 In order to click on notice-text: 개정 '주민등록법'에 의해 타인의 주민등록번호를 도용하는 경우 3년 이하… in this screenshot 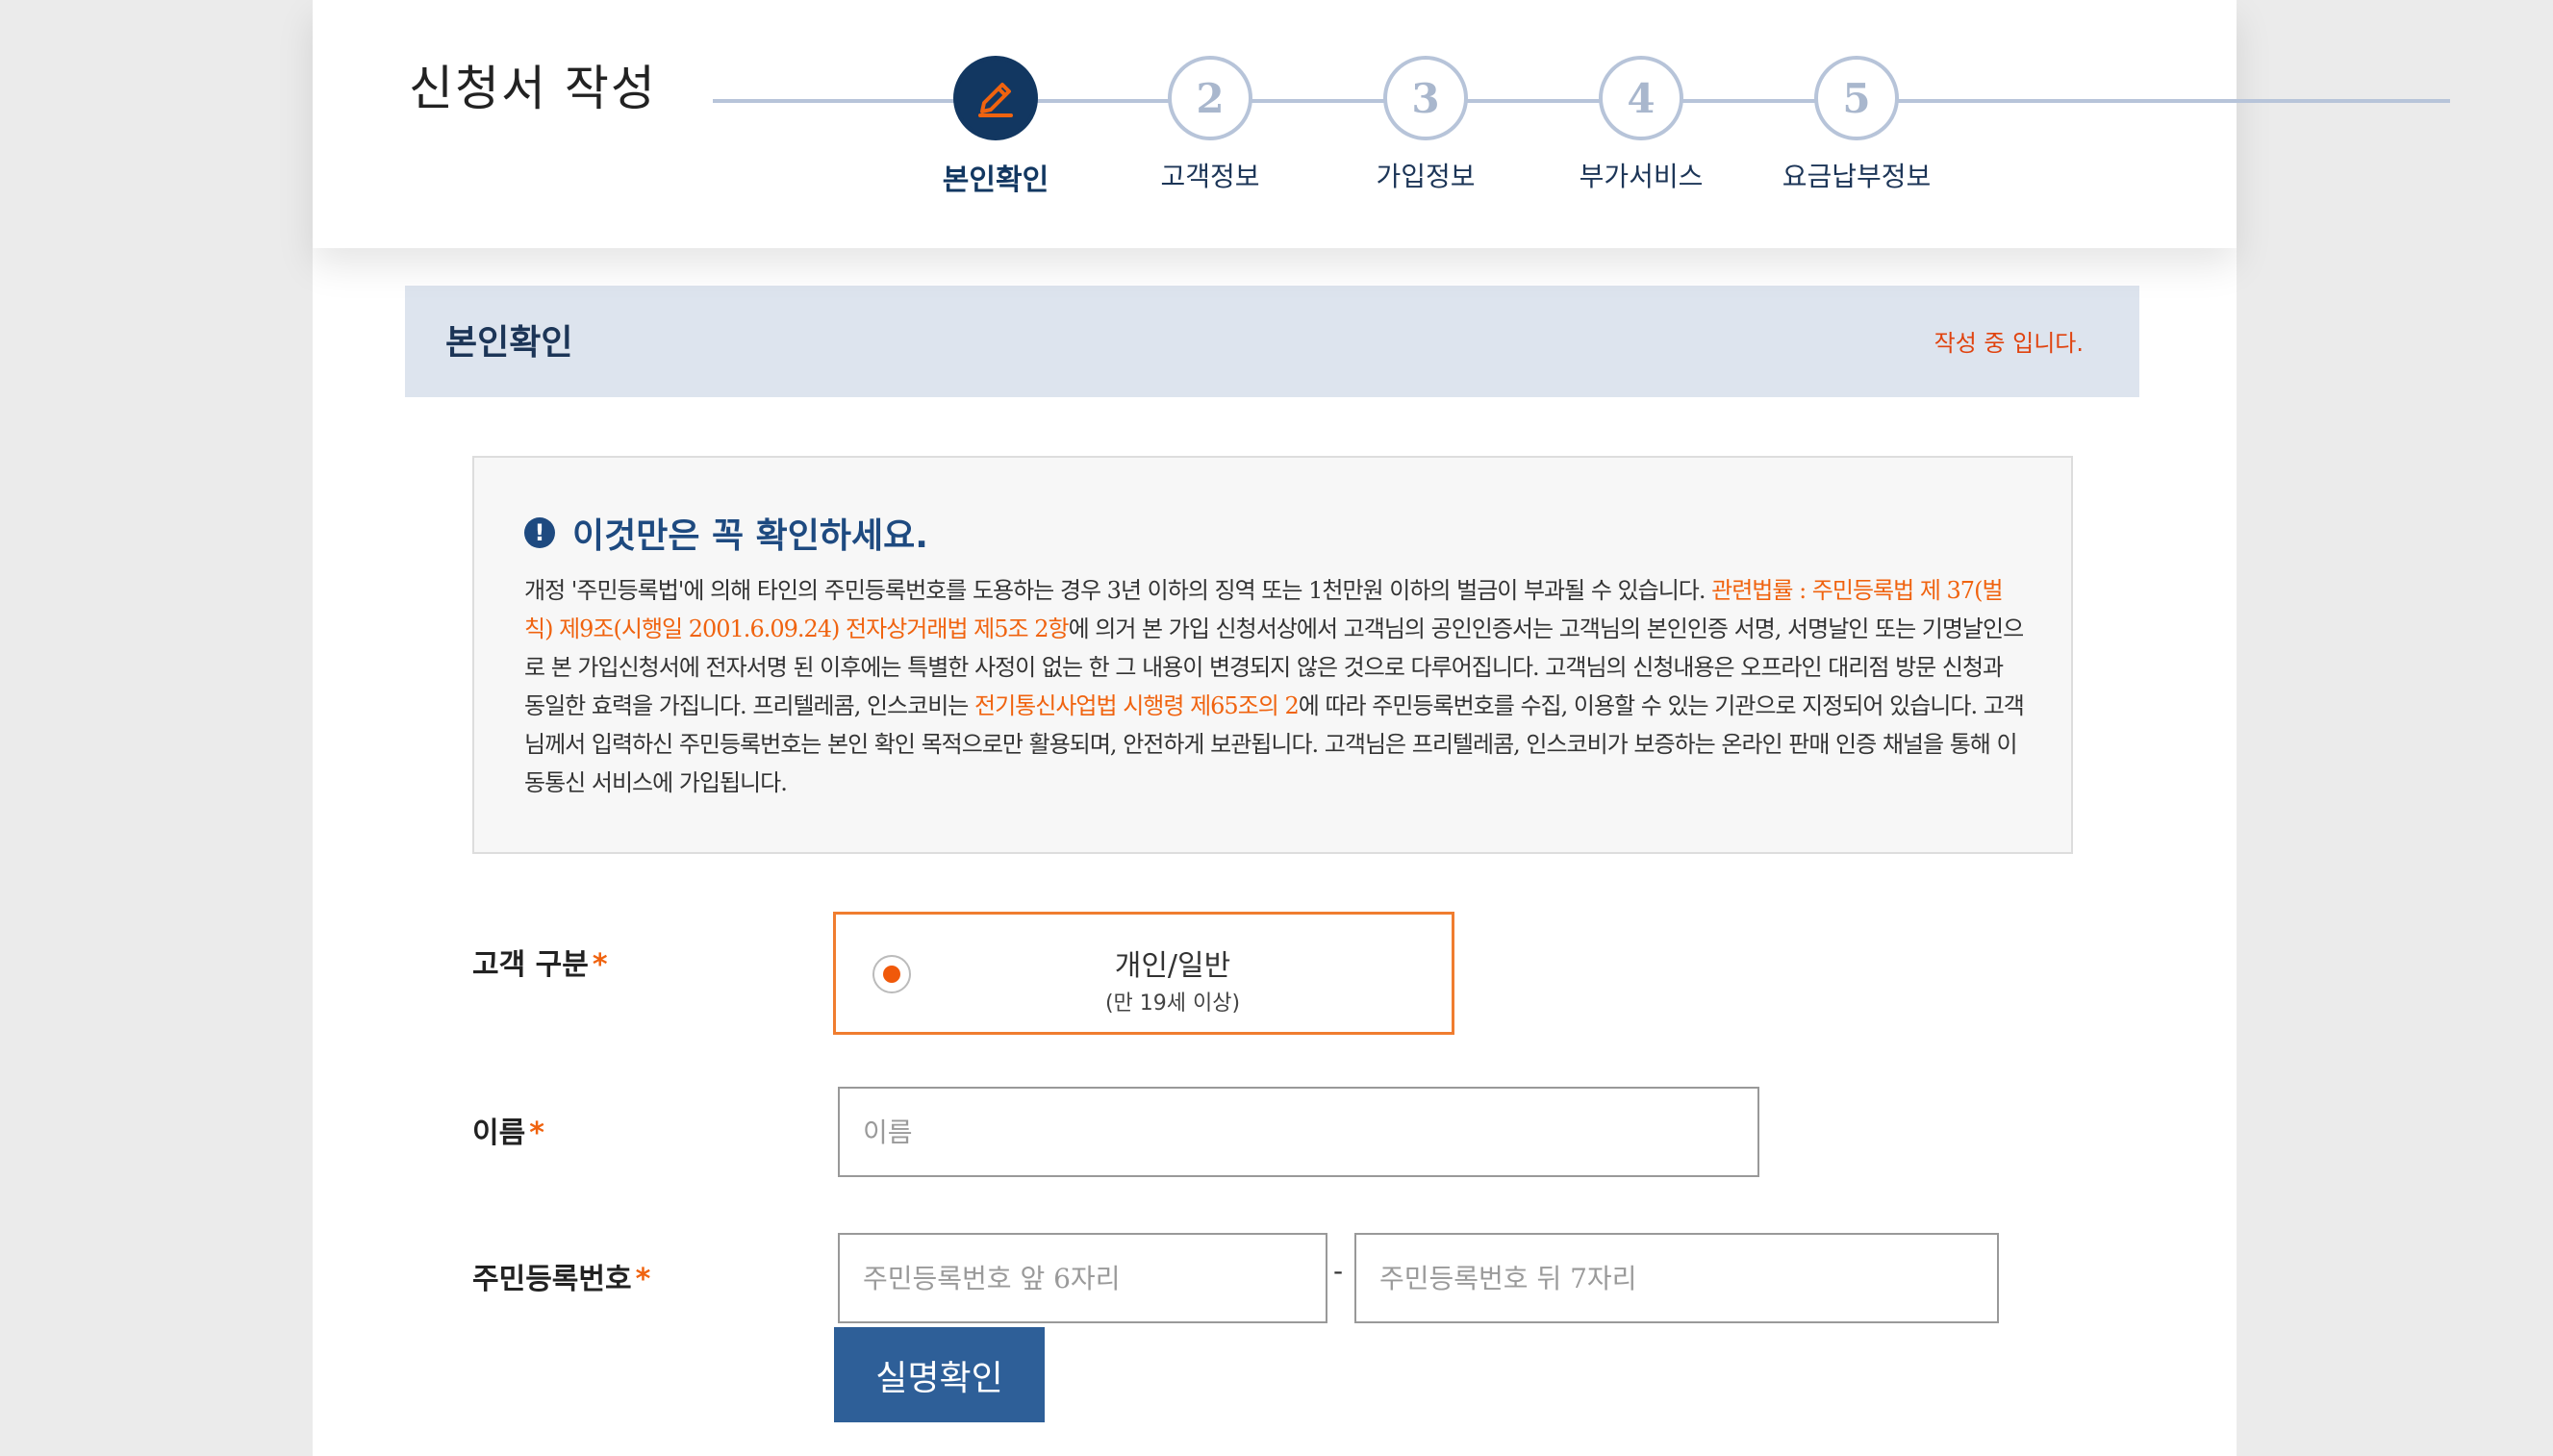, I will do `click(1118, 590)`.